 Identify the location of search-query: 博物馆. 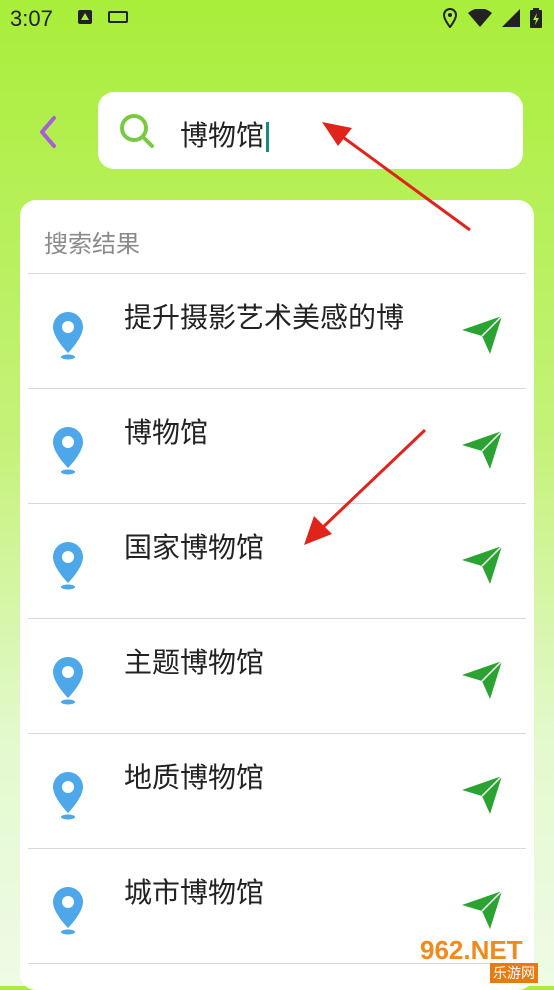
(222, 135).